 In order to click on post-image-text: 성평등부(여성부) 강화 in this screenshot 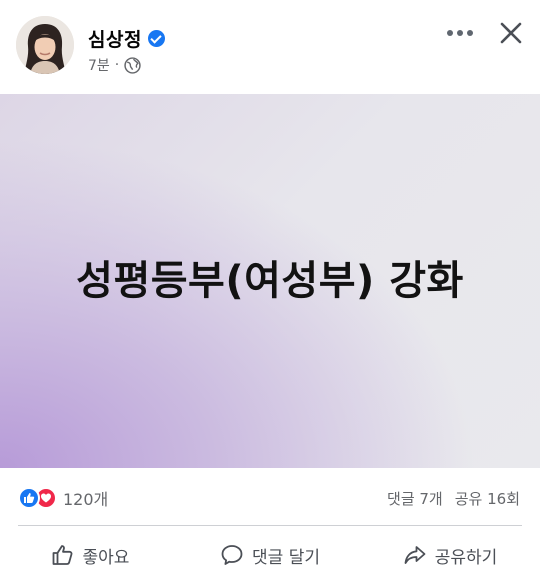, I will do `click(270, 281)`.